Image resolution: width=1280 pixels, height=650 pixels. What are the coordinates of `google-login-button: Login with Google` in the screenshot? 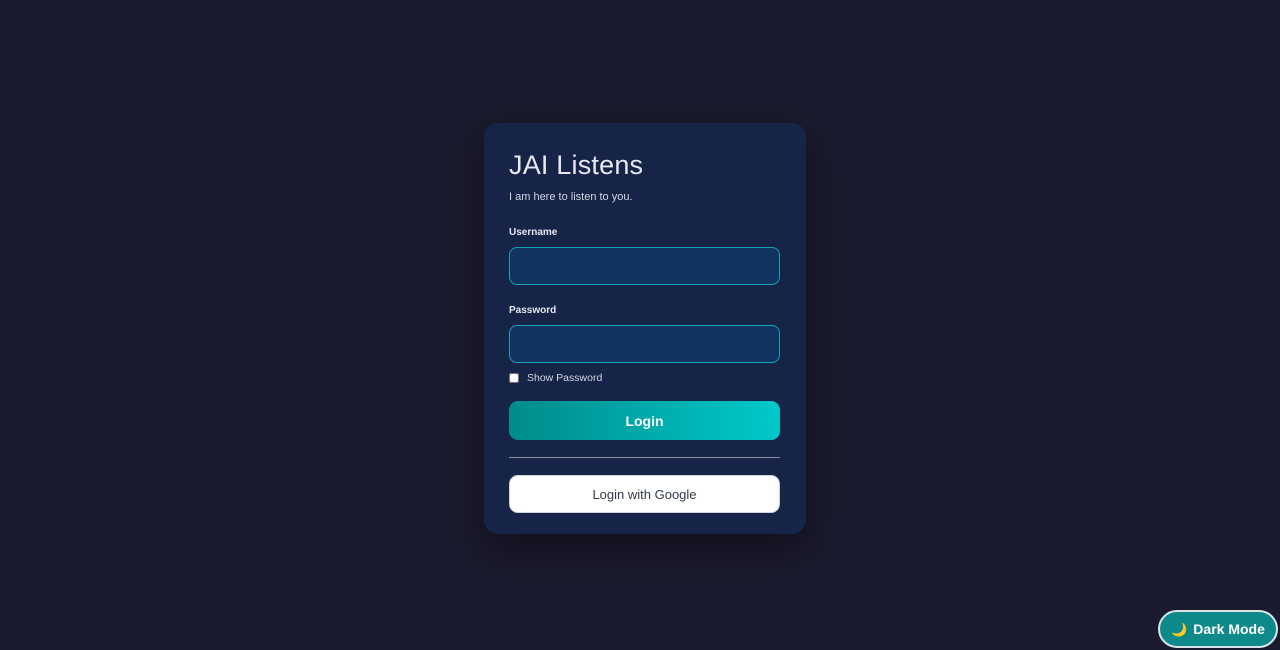 It's located at (644, 494).